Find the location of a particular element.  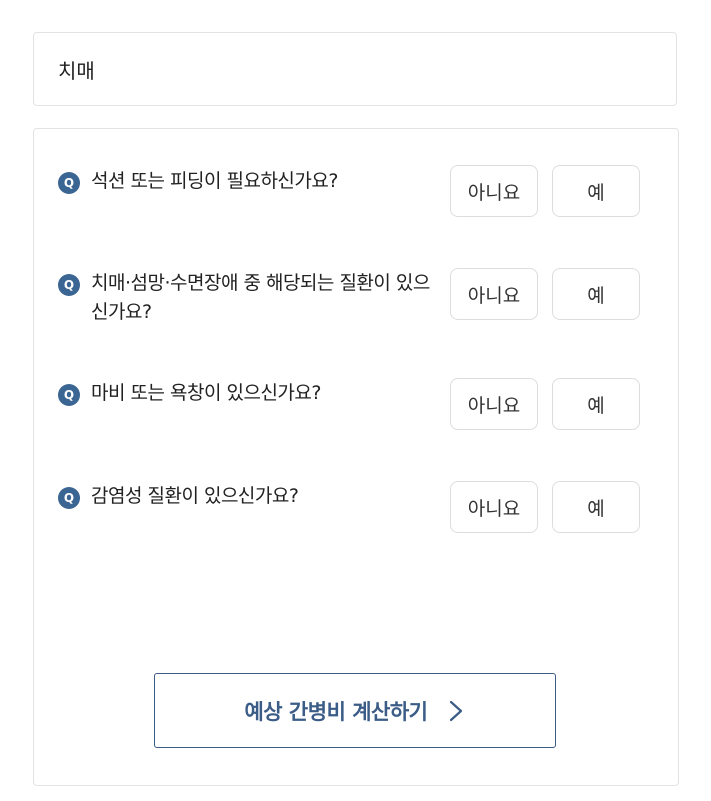

question-text: 감염성 질환이 있으신가요? is located at coordinates (195, 496).